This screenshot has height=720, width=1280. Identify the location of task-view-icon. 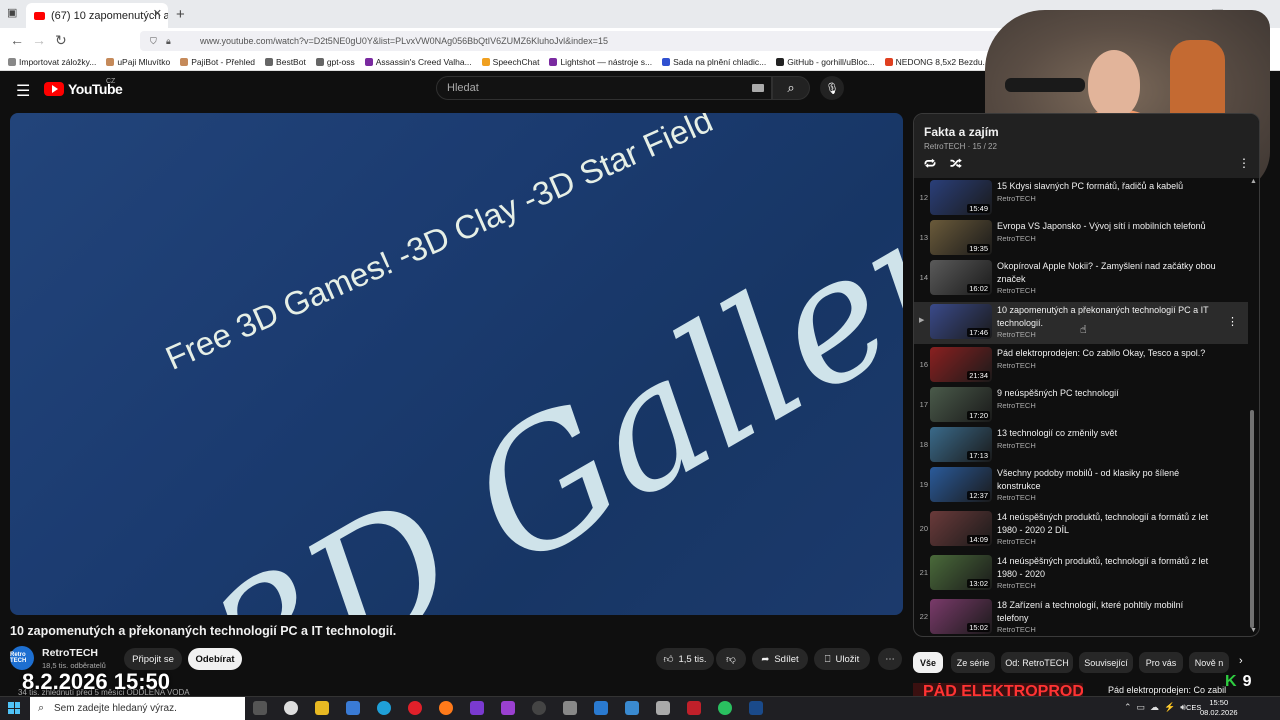
(260, 708).